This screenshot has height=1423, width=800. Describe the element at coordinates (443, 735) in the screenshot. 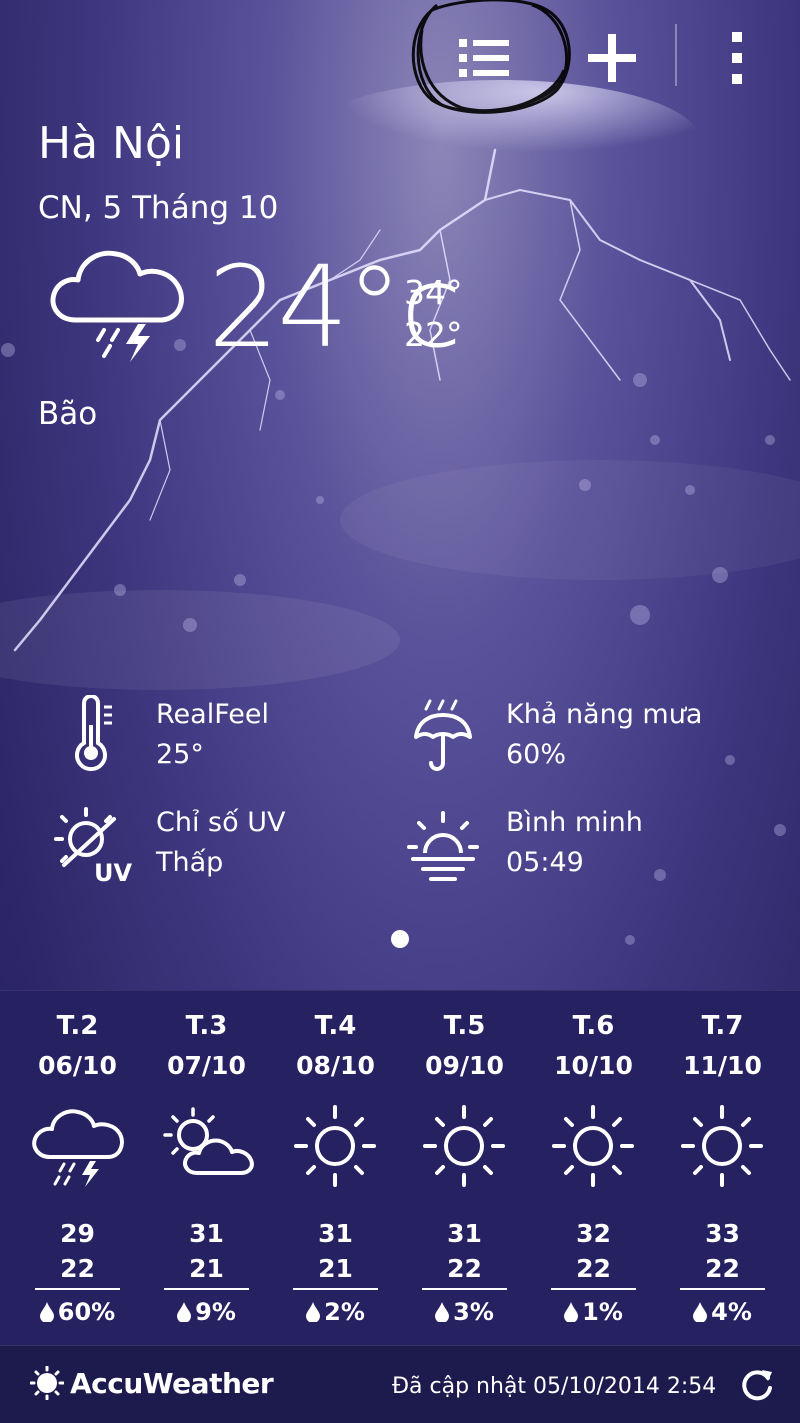

I see `umbrella-rain-icon` at that location.